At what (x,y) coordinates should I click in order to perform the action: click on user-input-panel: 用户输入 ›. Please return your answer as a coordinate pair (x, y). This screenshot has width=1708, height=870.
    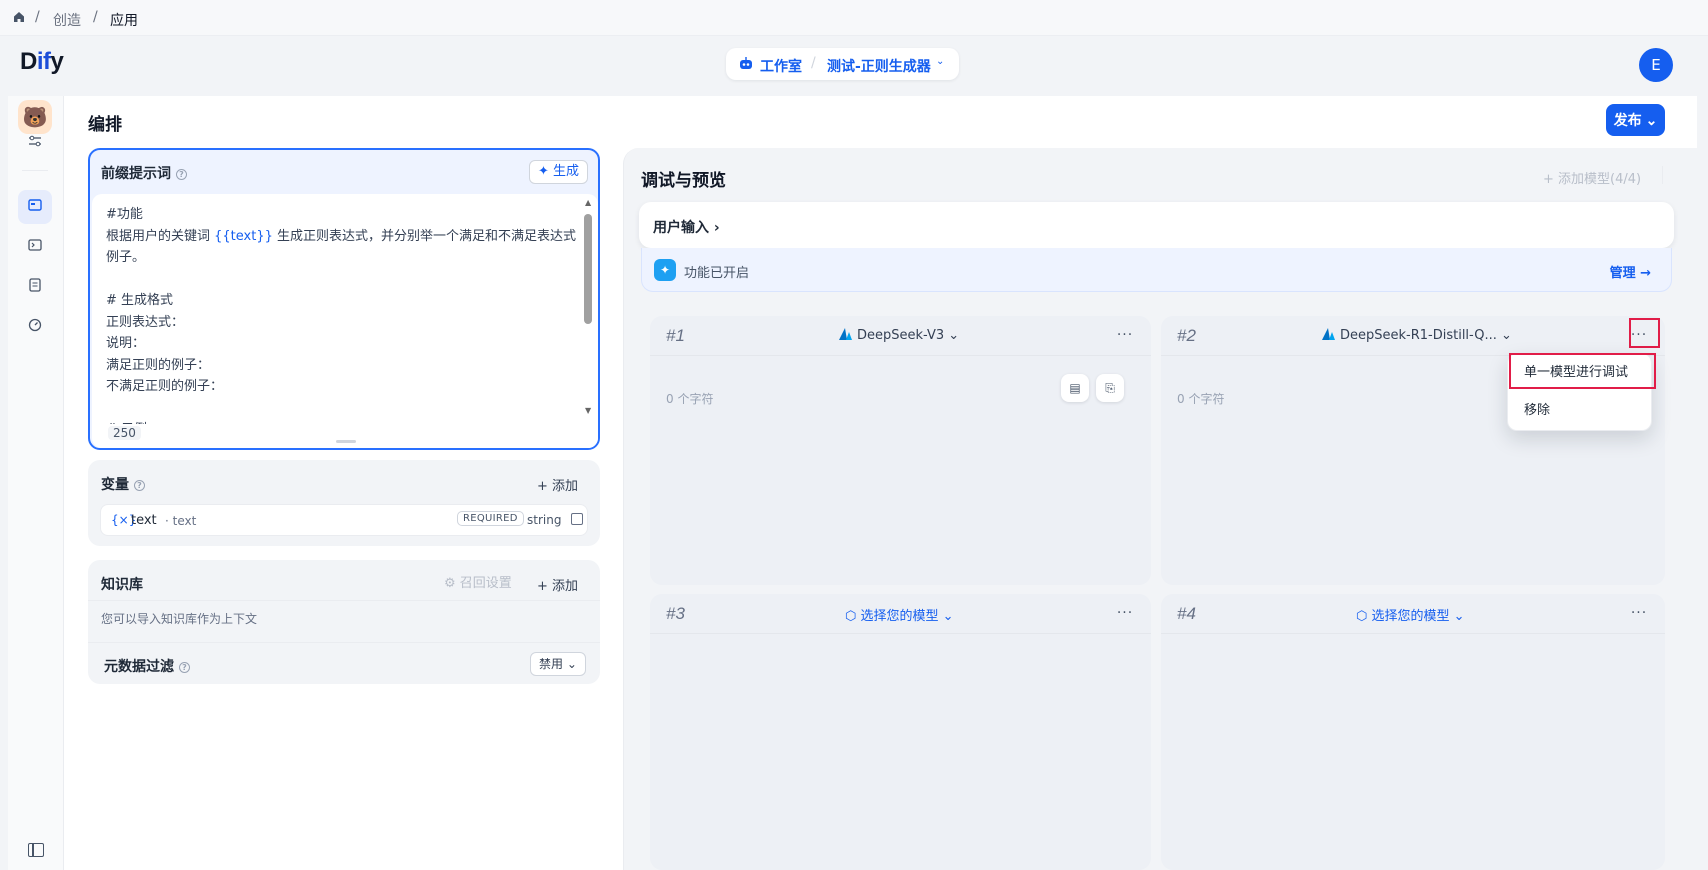
    Looking at the image, I should click on (1156, 225).